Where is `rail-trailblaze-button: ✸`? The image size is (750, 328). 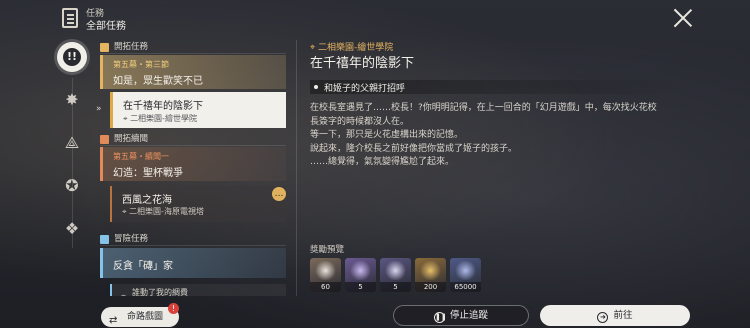 rail-trailblaze-button: ✸ is located at coordinates (72, 100).